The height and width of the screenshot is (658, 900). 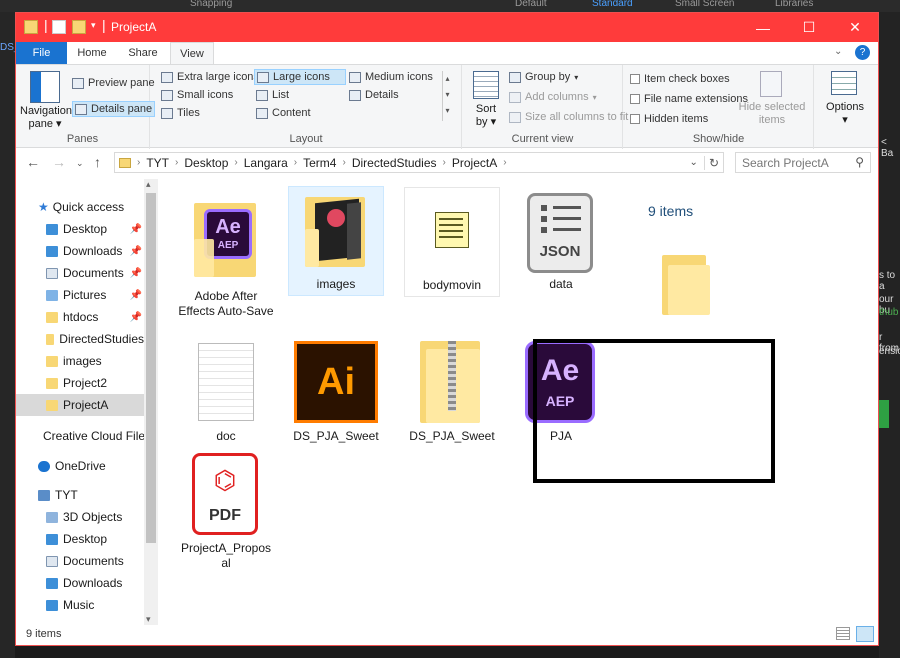 What do you see at coordinates (206, 163) in the screenshot?
I see `breadcrumb-item: Desktop` at bounding box center [206, 163].